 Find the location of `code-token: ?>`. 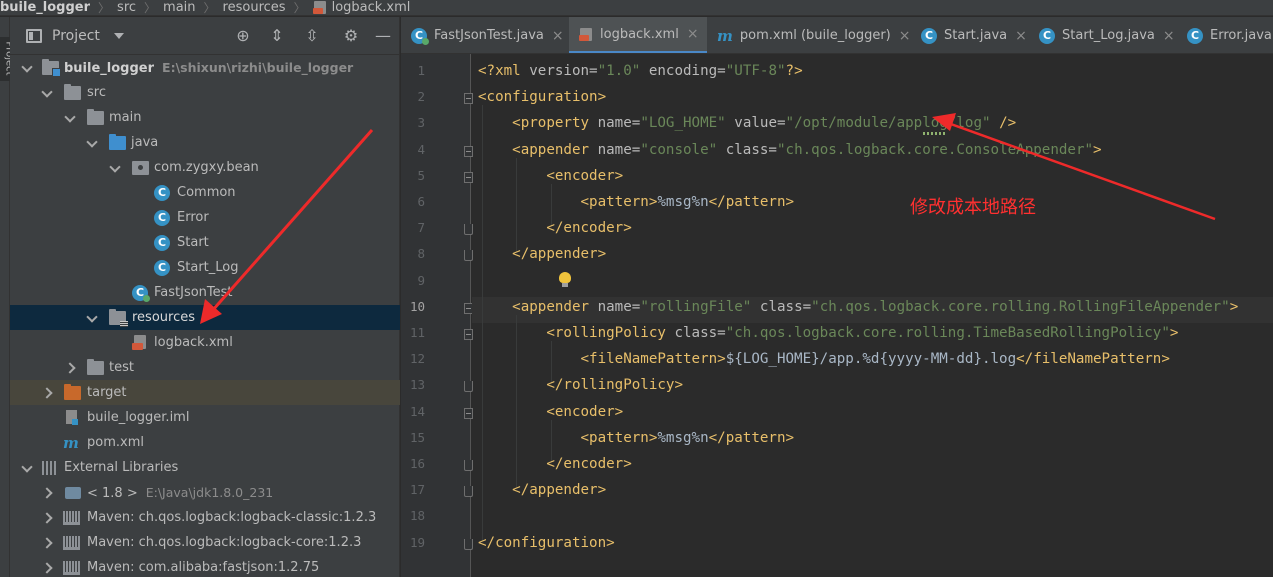

code-token: ?> is located at coordinates (794, 71).